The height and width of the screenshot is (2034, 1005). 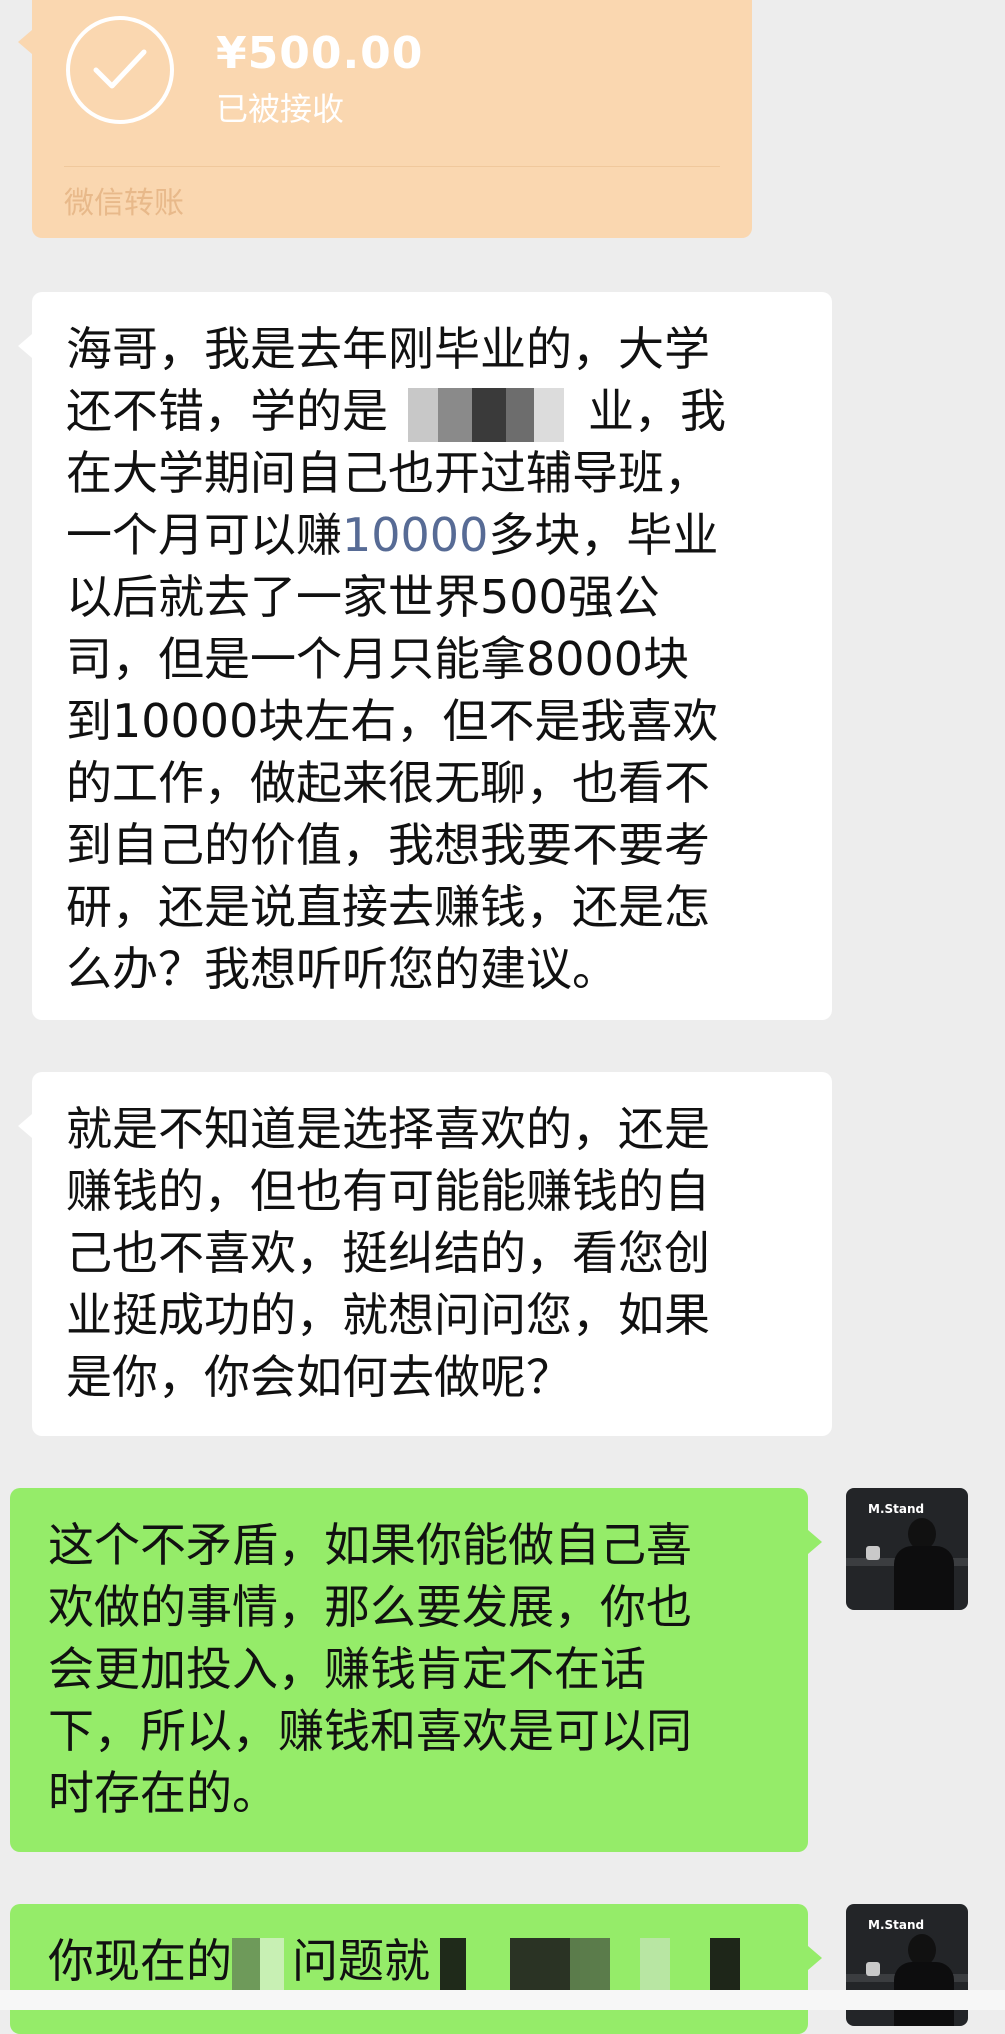 I want to click on message-line: 会更加投入，赚钱肯定不在话, so click(x=347, y=1669).